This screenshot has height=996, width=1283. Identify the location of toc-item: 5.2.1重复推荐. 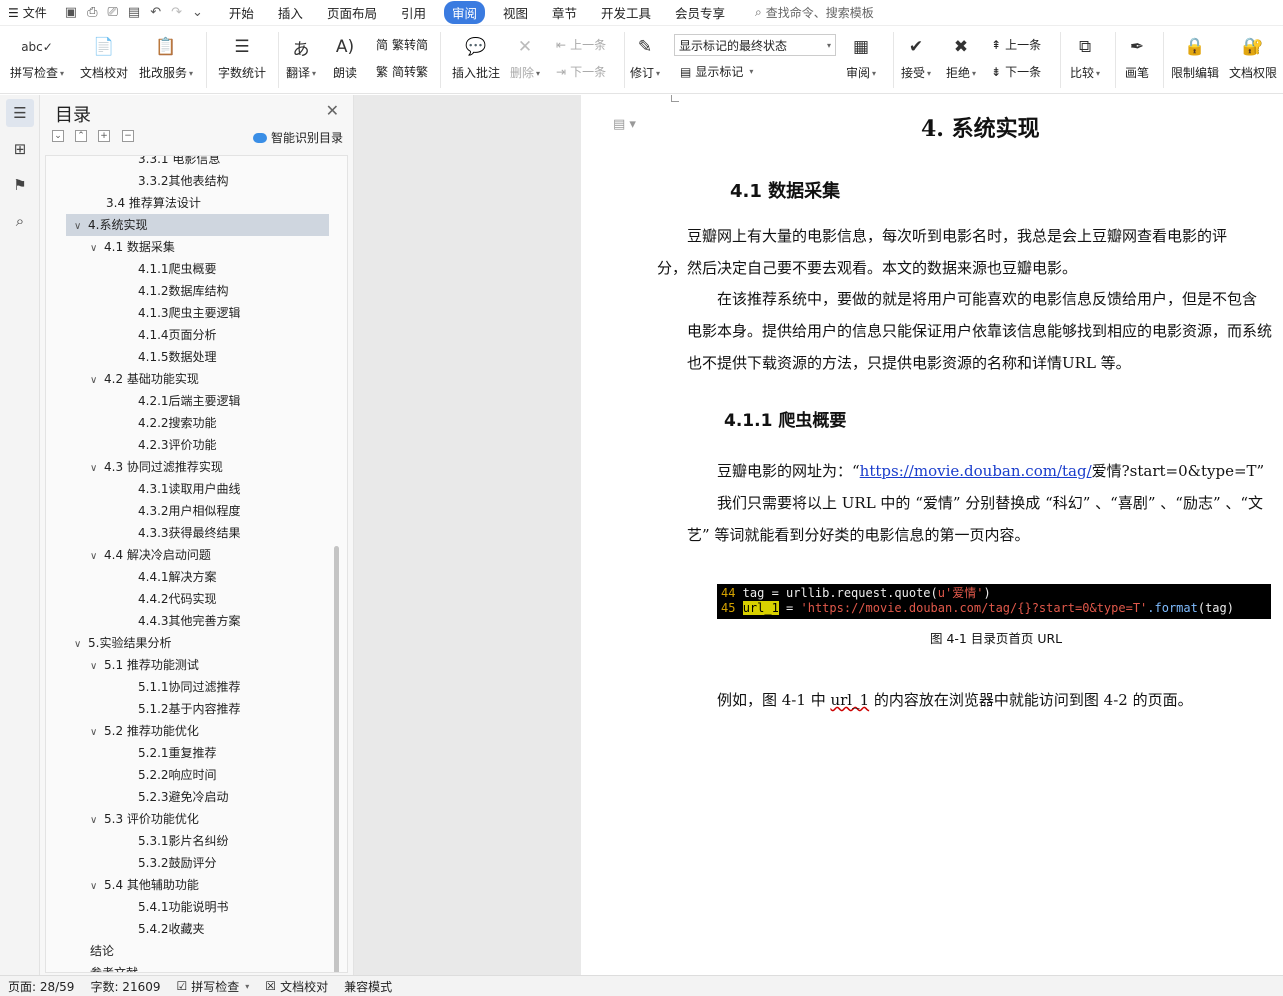
(177, 753).